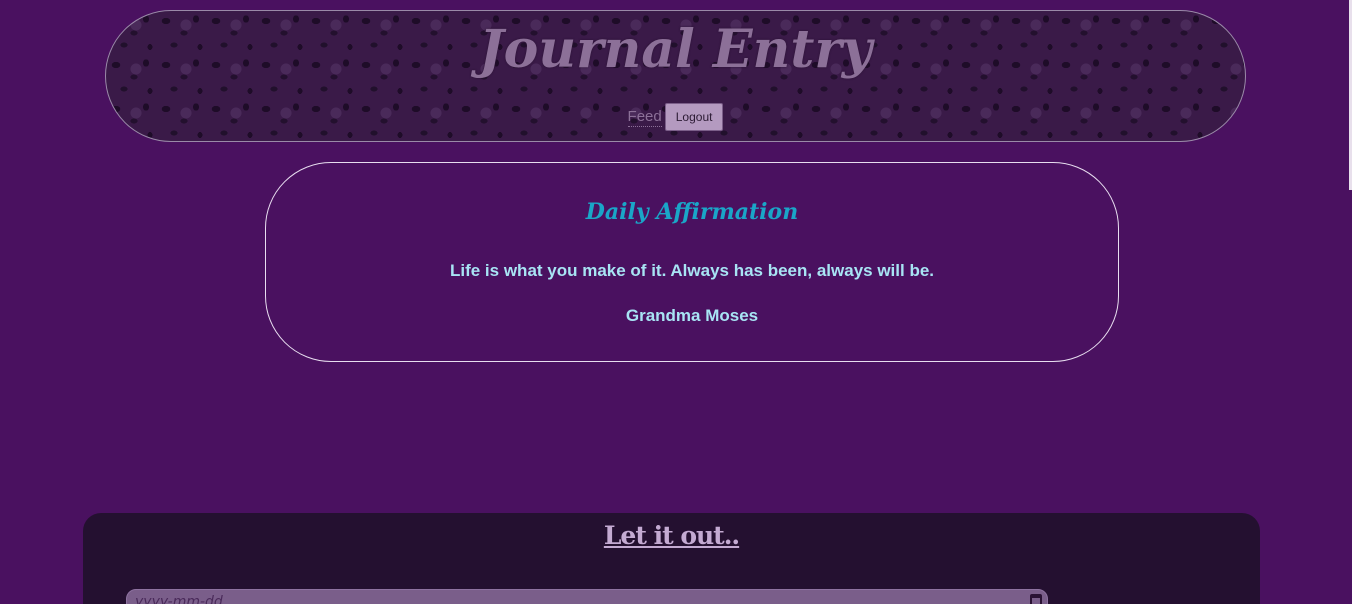  I want to click on calendar-icon, so click(1036, 599).